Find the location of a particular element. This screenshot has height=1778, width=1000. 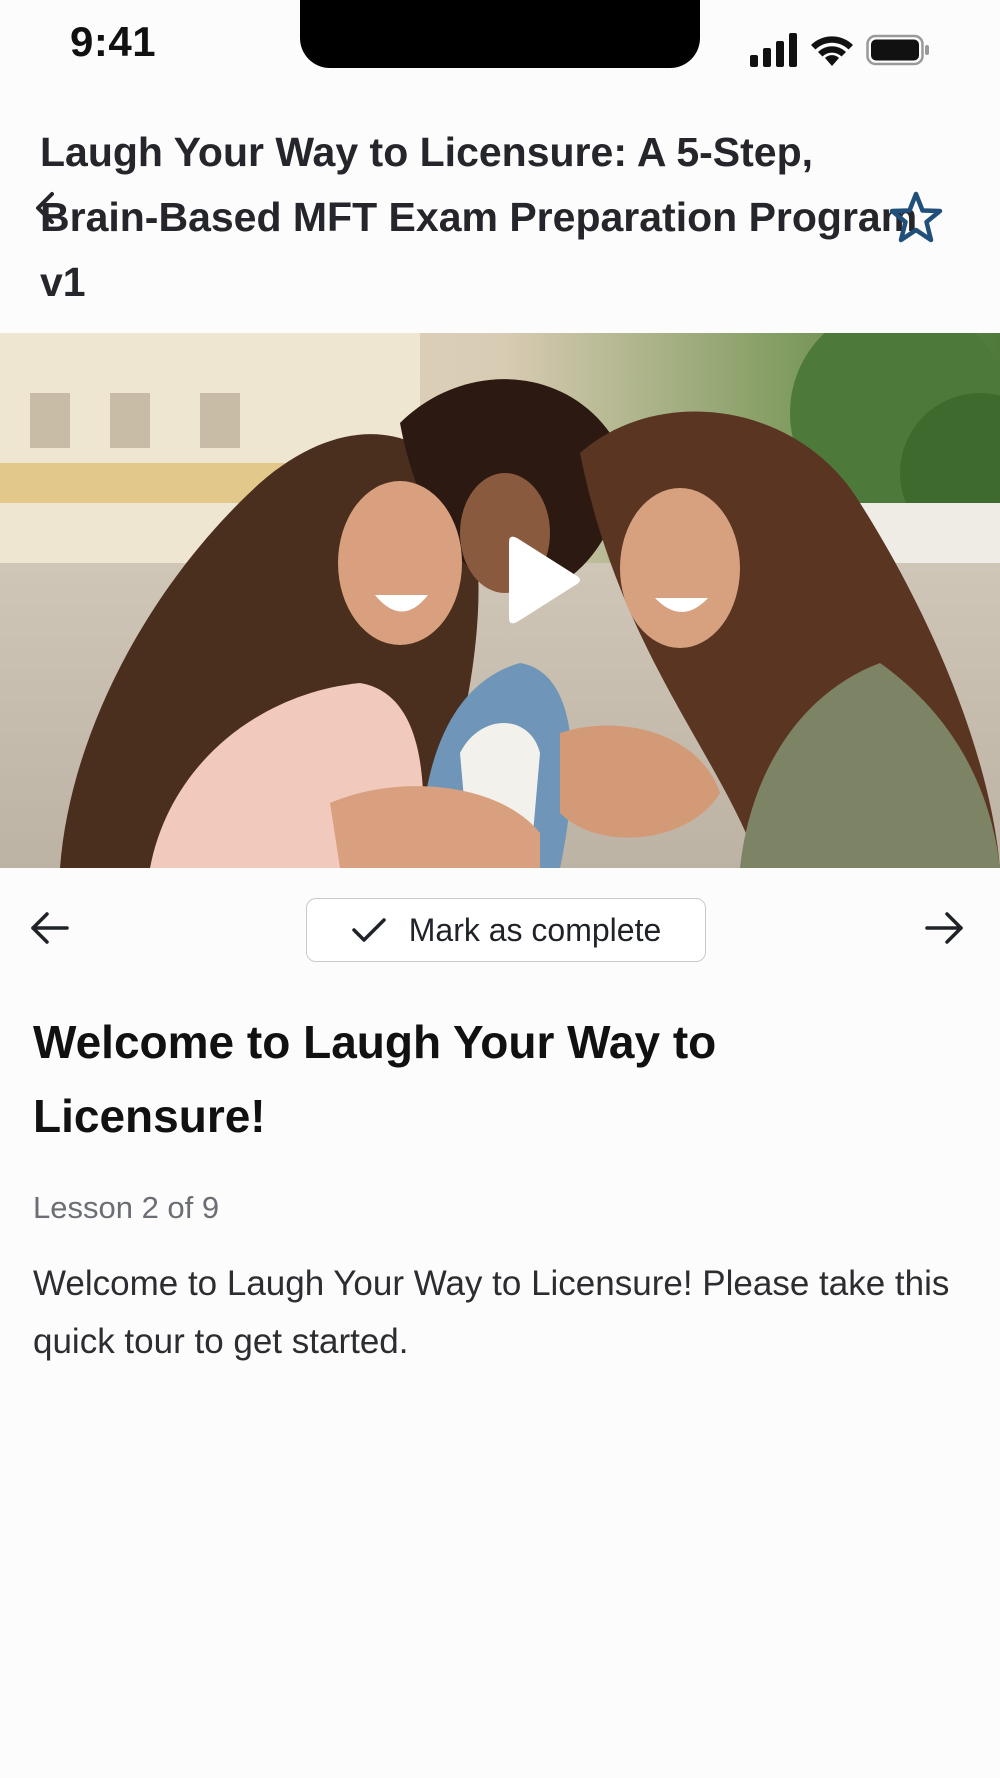

signal-icon is located at coordinates (773, 50).